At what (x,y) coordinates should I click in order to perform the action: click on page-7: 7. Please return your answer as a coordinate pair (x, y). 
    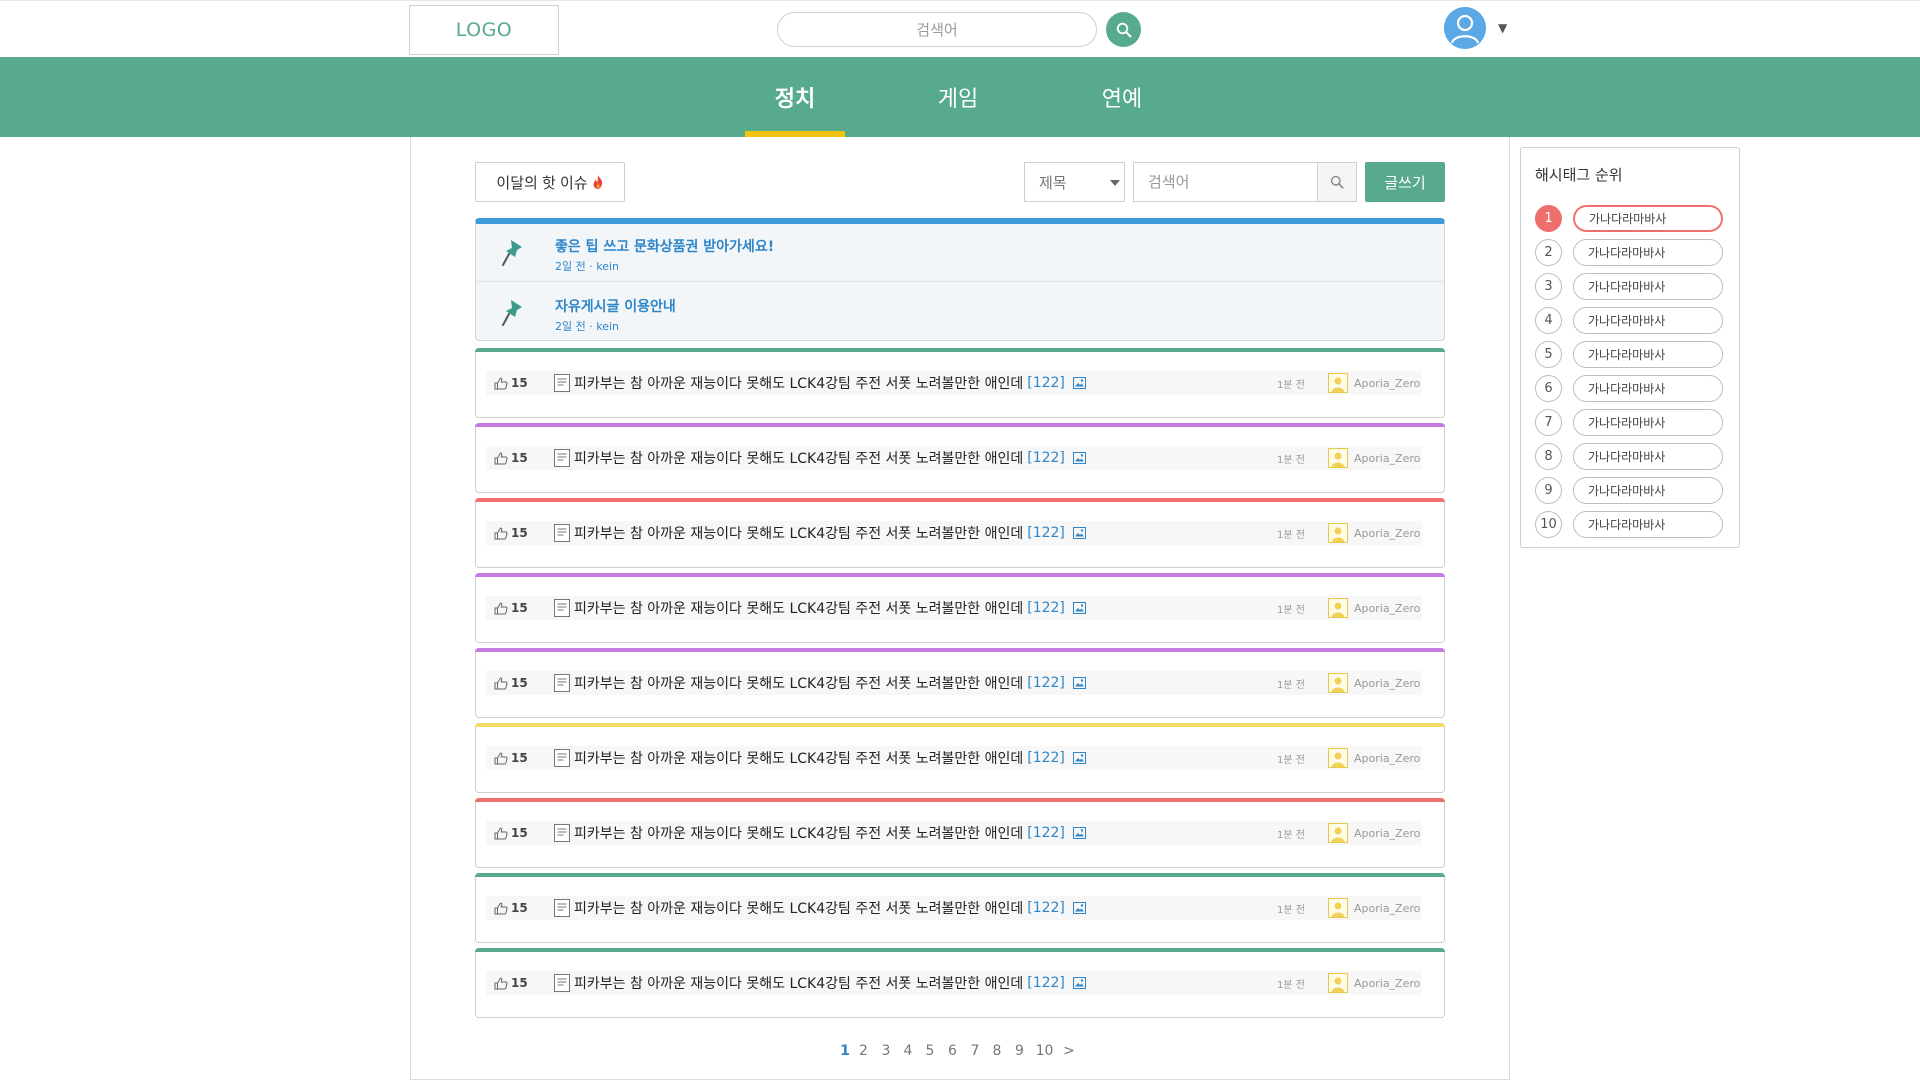
    Looking at the image, I should click on (975, 1051).